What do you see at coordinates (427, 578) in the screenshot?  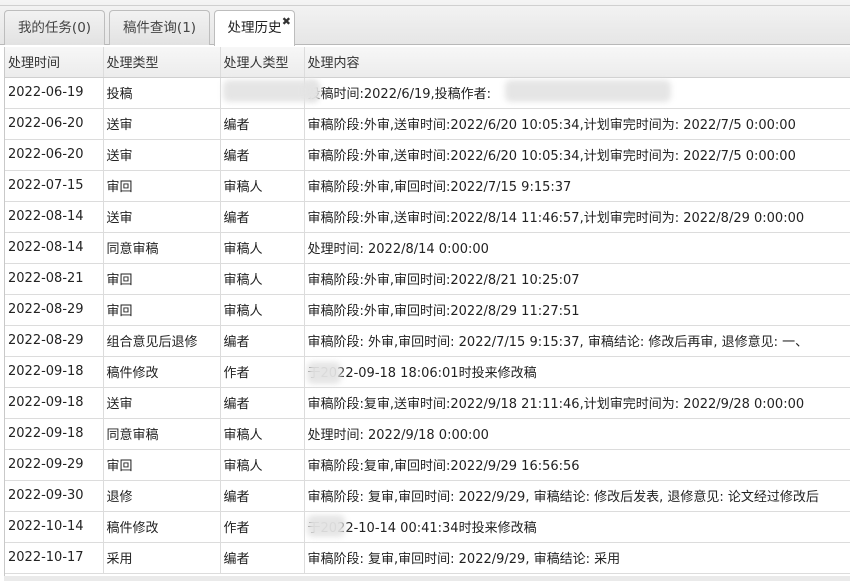 I see `horizontal-scrollbar` at bounding box center [427, 578].